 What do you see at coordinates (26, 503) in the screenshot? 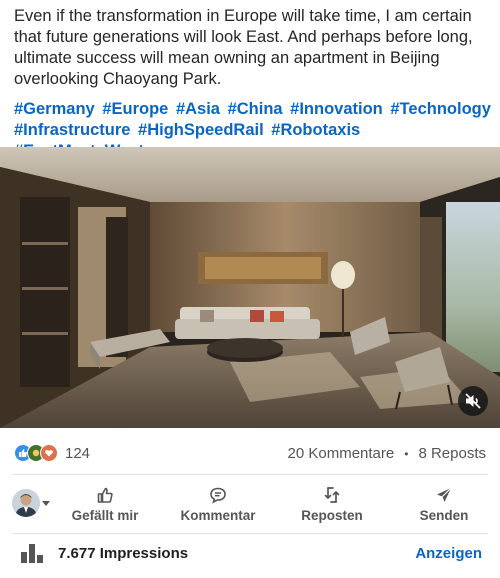
I see `avatar` at bounding box center [26, 503].